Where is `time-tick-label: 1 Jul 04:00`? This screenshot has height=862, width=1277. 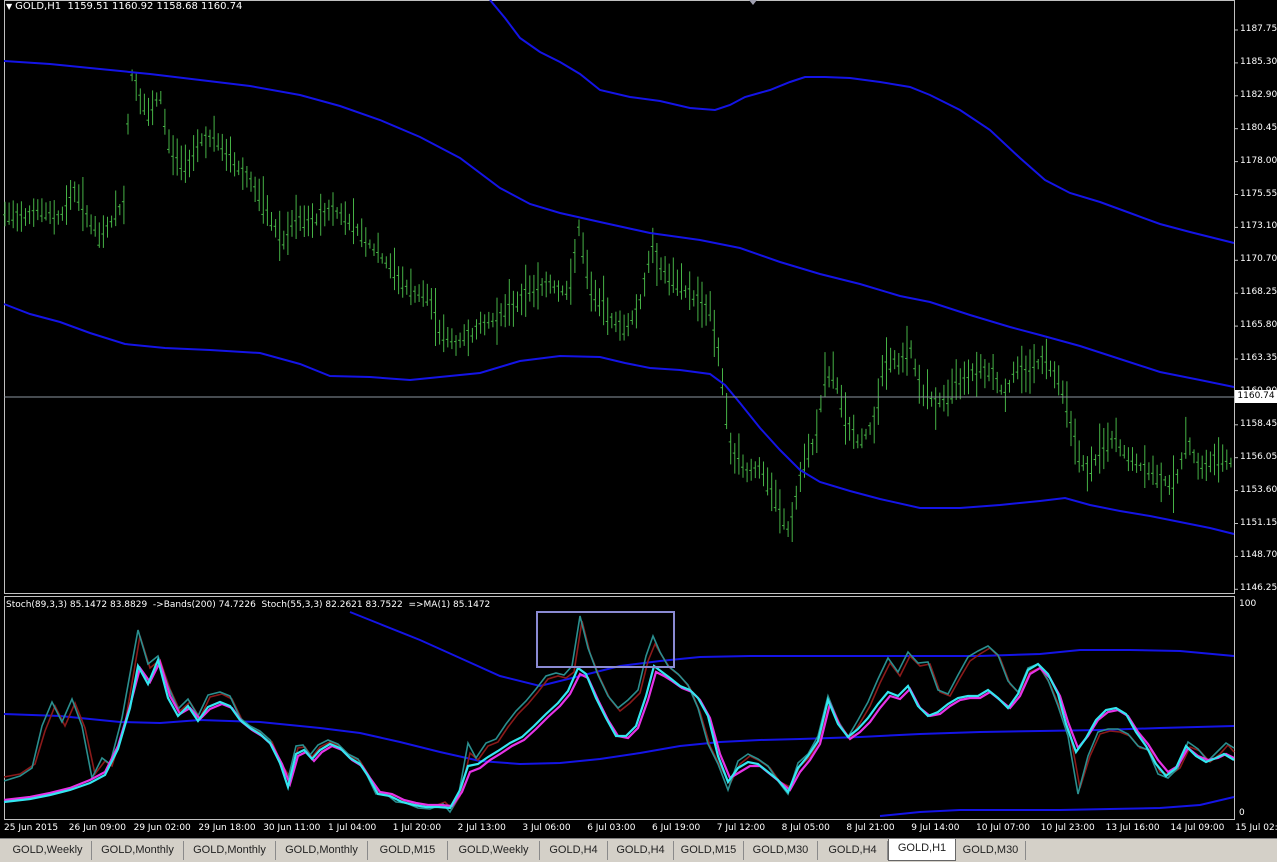
time-tick-label: 1 Jul 04:00 is located at coordinates (352, 828).